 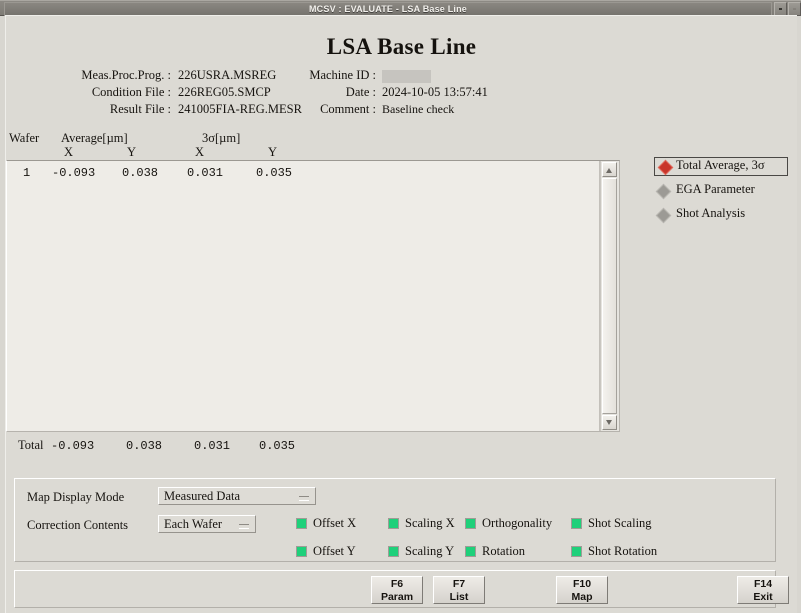 I want to click on machine-id-value-redacted, so click(x=406, y=76).